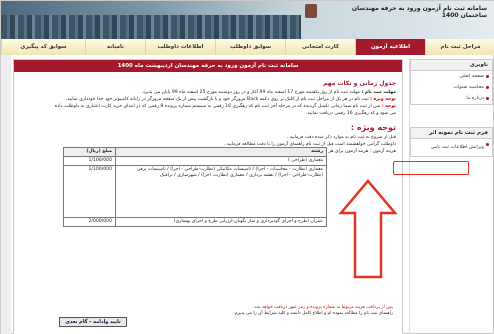 Image resolution: width=494 pixels, height=334 pixels. I want to click on next-step-button: تایید وادامه - گام بعدی, so click(93, 322).